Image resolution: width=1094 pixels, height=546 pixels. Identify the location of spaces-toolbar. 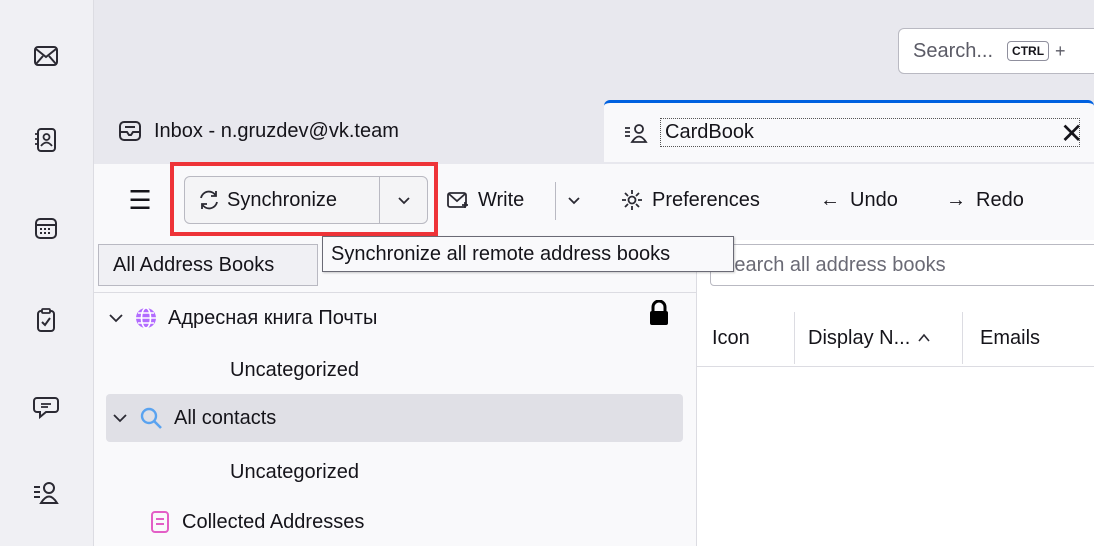
(47, 273).